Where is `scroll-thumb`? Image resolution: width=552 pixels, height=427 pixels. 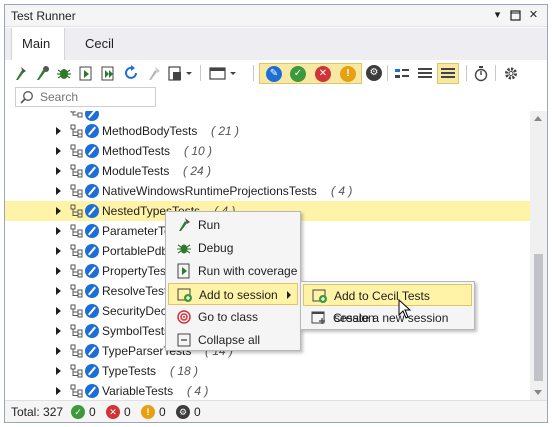
scroll-thumb is located at coordinates (538, 317).